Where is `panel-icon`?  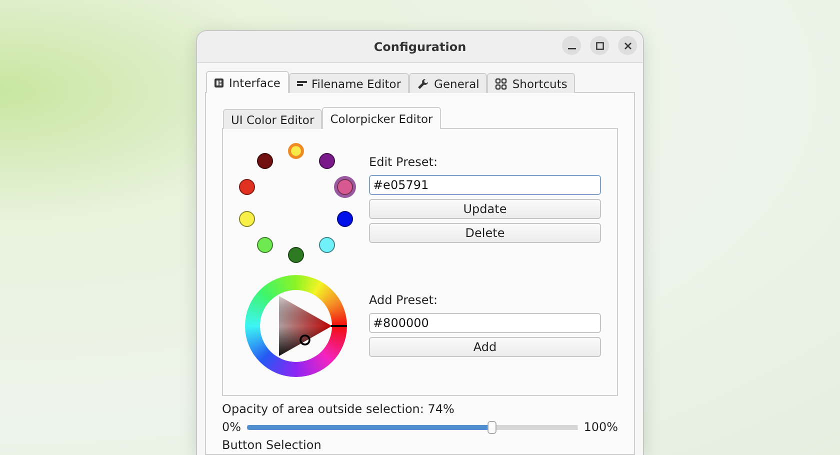
panel-icon is located at coordinates (219, 83).